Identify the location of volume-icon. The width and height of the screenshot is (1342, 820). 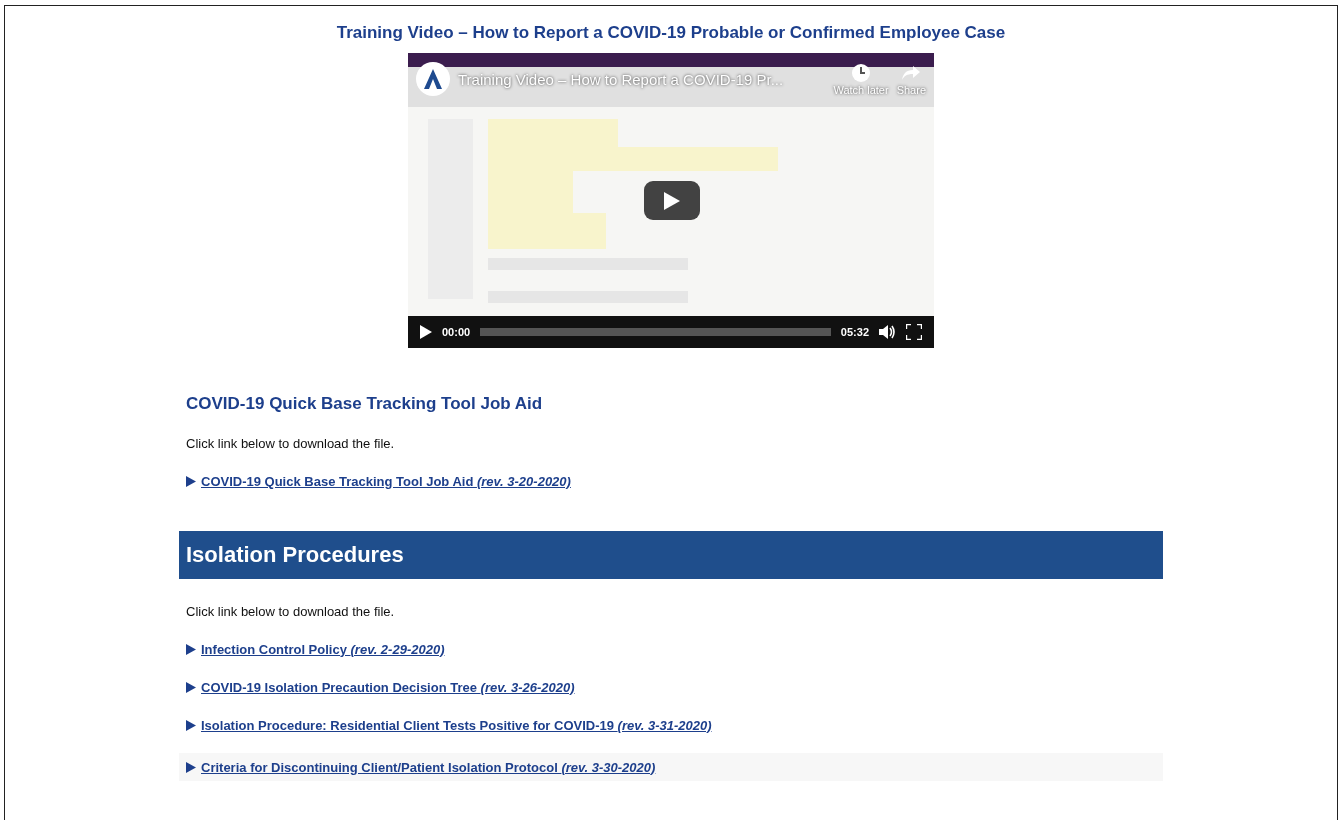
(887, 332).